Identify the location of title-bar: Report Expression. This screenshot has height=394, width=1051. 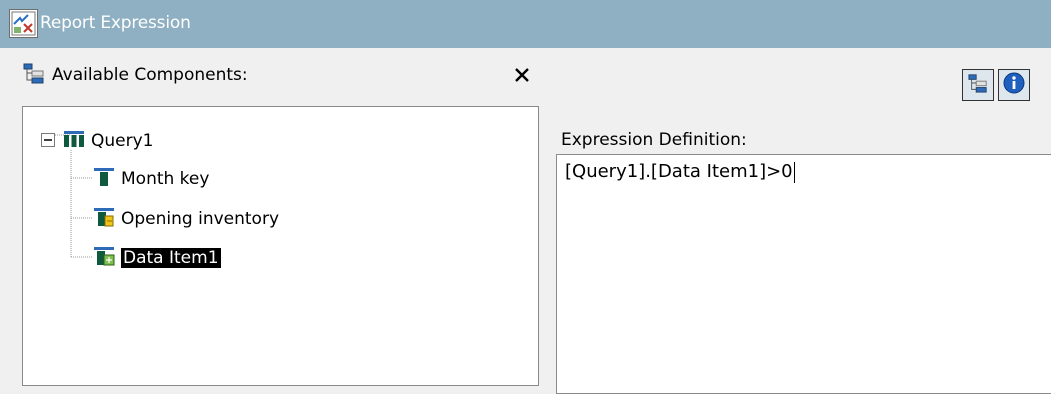
(525, 24).